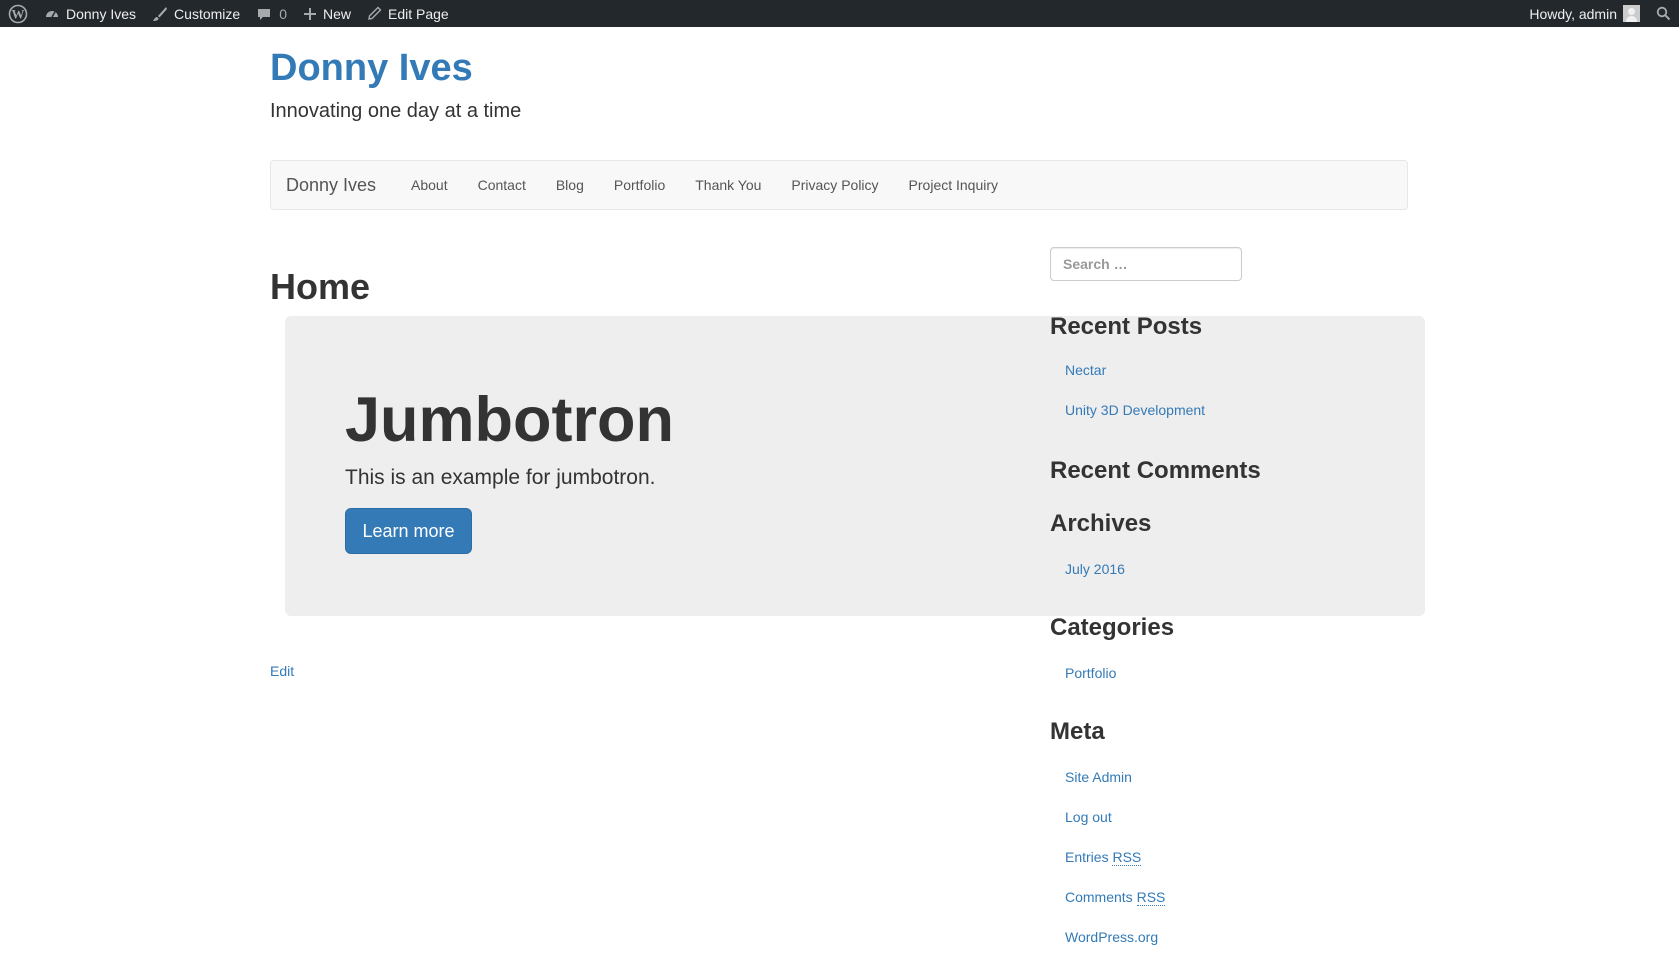  I want to click on site-description: Innovating one day at a time, so click(396, 111).